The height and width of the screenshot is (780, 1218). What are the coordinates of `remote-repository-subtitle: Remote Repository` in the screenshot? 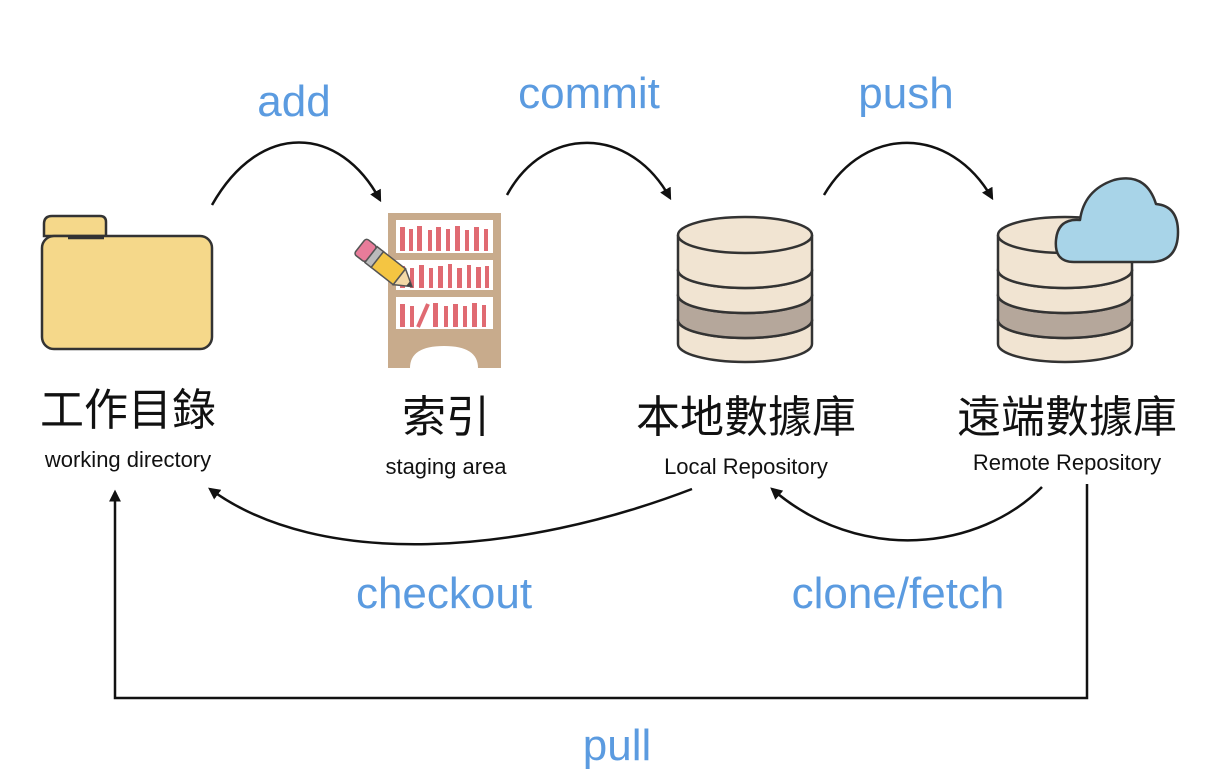 It's located at (1067, 462).